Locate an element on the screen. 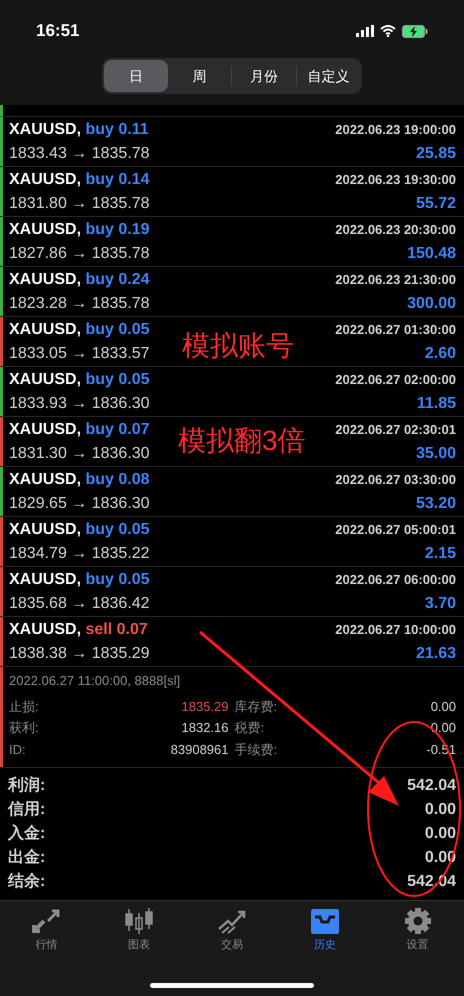  trade-time: 2022.06.27 01:30:00 is located at coordinates (395, 329).